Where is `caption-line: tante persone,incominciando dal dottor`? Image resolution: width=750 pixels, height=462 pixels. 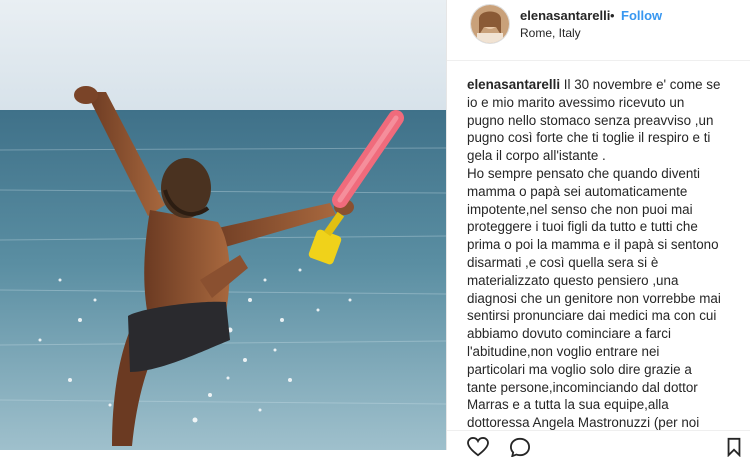
caption-line: tante persone,incominciando dal dottor is located at coordinates (582, 387).